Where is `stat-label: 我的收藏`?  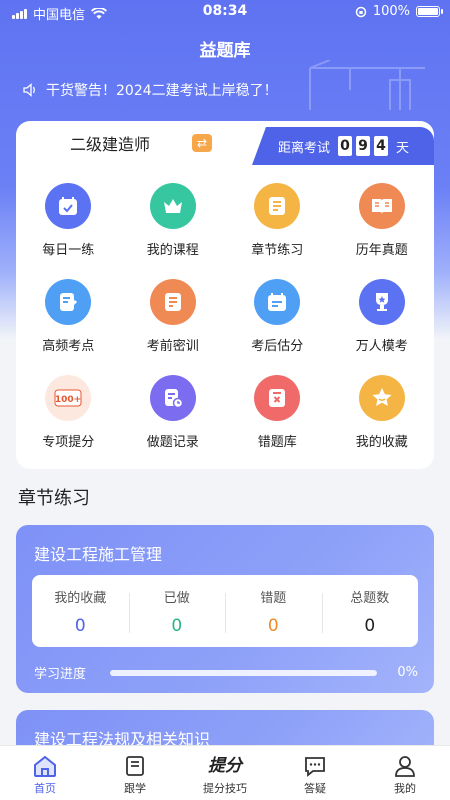 stat-label: 我的收藏 is located at coordinates (80, 598).